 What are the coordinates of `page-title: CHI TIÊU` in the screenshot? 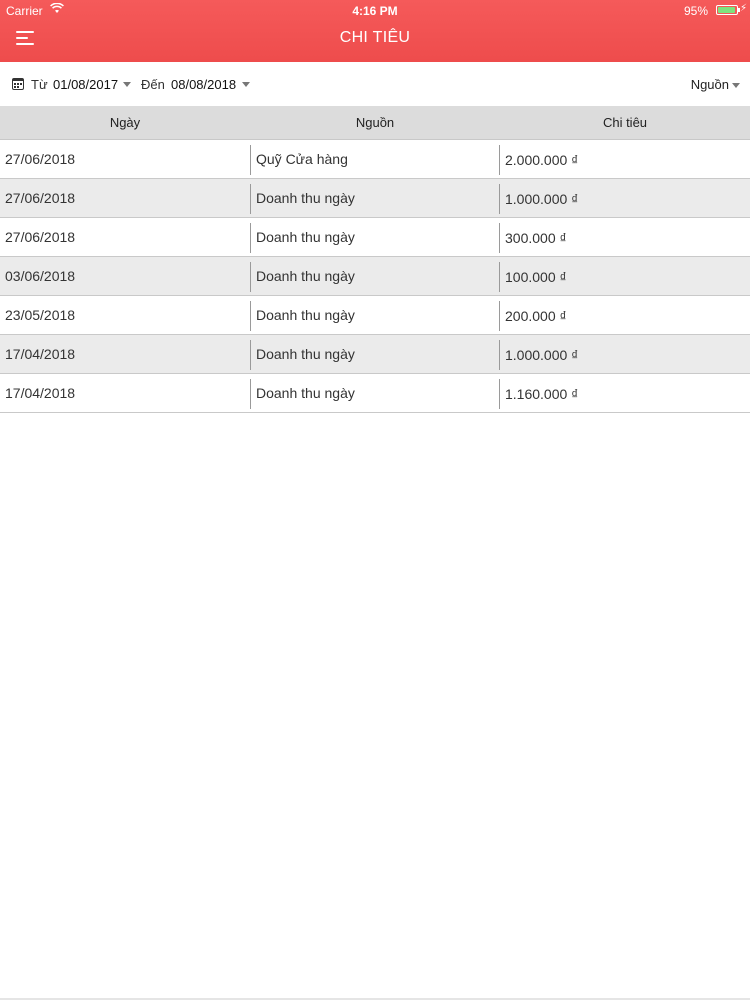 It's located at (375, 37).